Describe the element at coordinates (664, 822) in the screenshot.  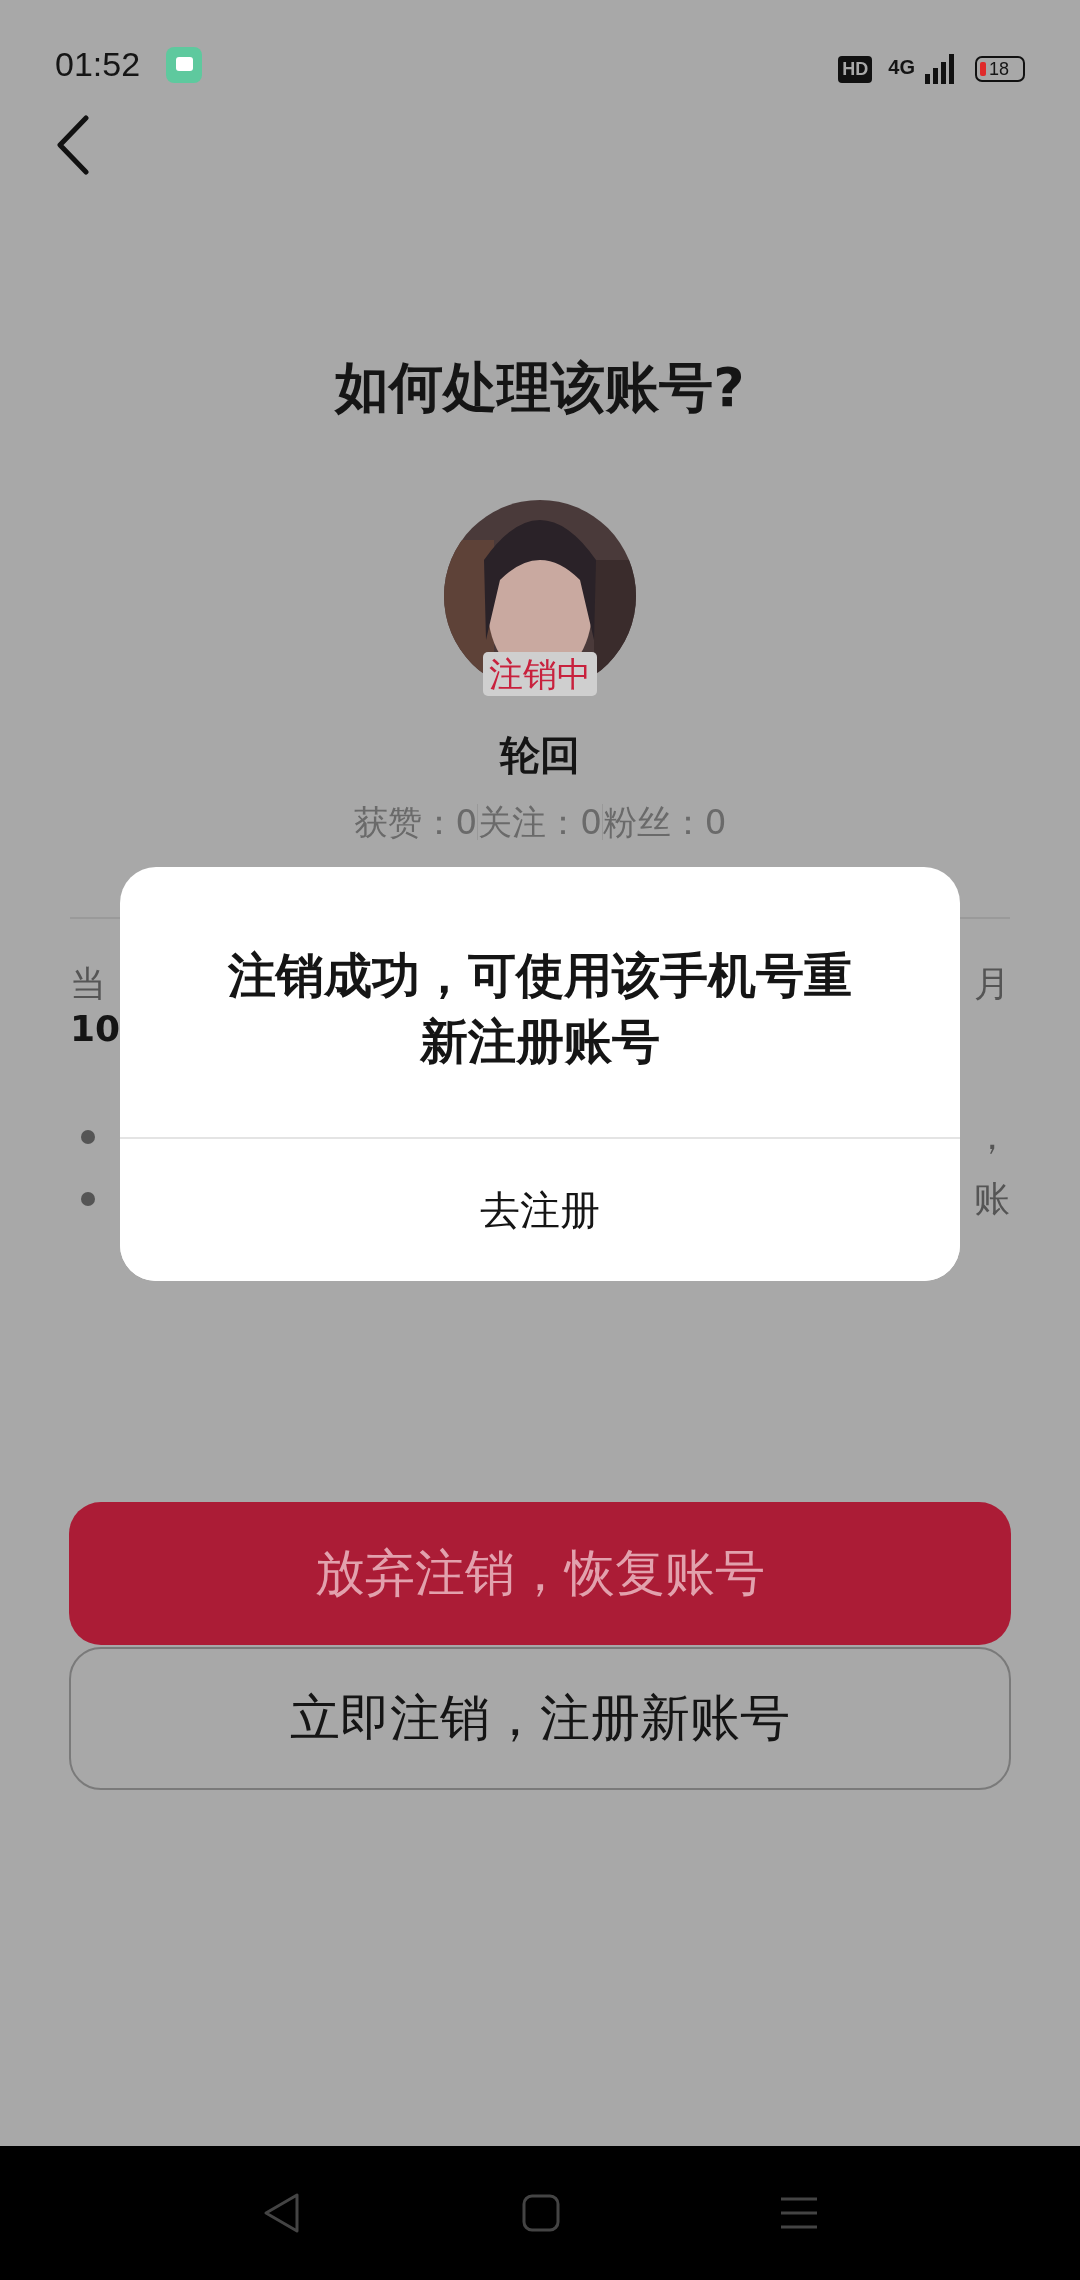
I see `stat-text: 粉丝：0` at that location.